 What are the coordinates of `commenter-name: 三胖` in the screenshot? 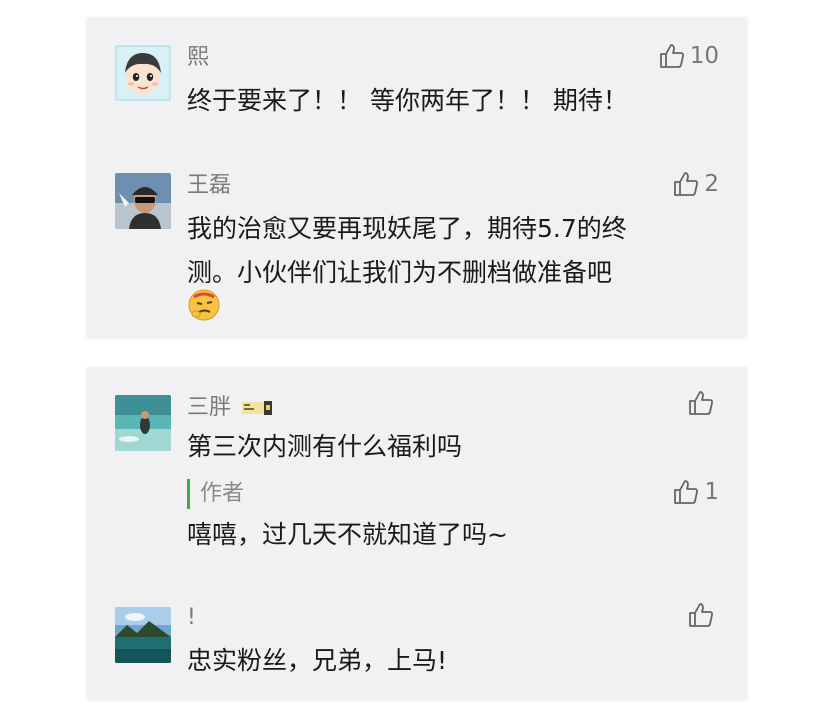 It's located at (230, 408).